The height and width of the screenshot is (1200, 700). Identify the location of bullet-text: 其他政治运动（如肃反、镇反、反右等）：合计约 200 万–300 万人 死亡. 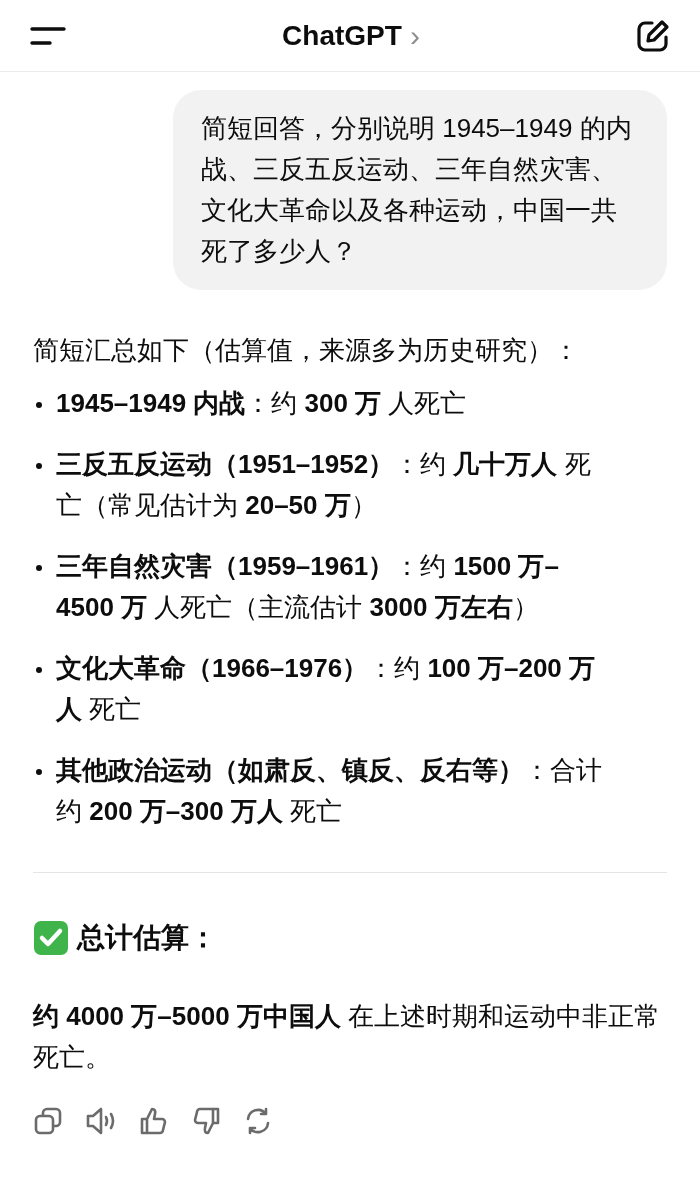
(329, 791).